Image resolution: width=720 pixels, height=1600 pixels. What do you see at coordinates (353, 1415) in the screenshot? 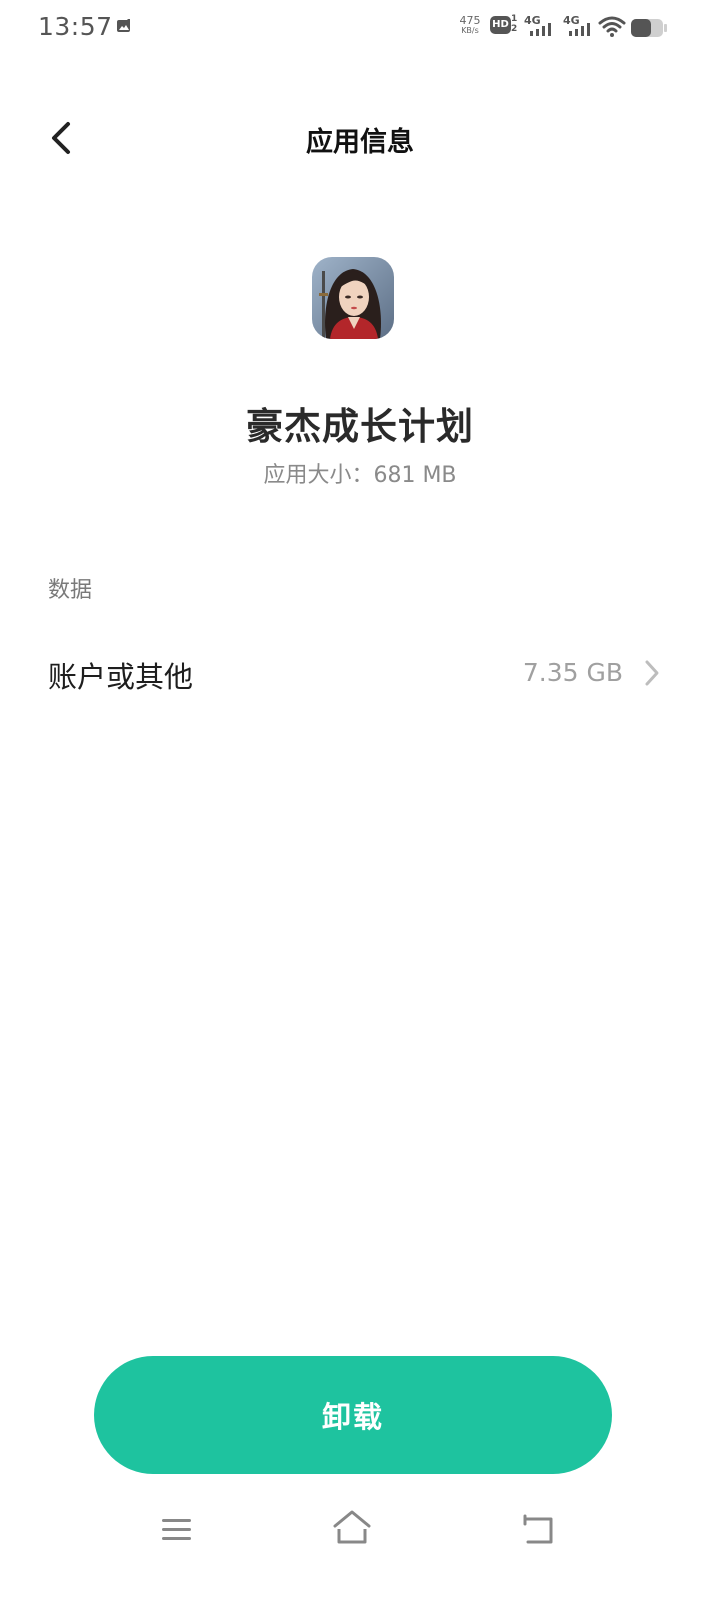
I see `uninstall-button: 卸载` at bounding box center [353, 1415].